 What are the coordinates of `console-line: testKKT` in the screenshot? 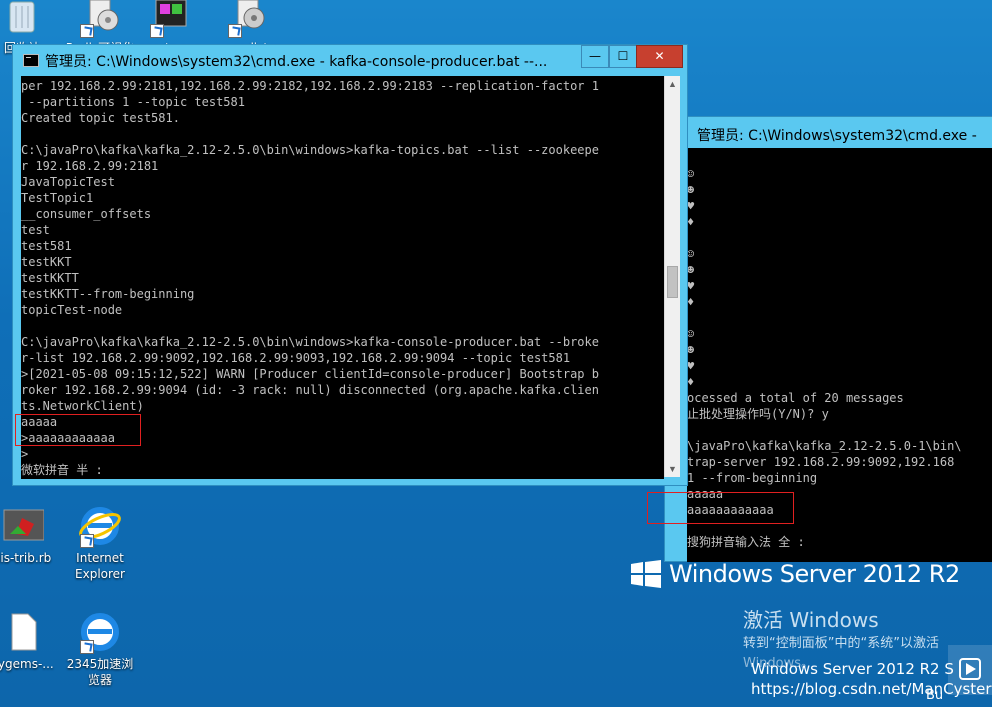 It's located at (46, 262).